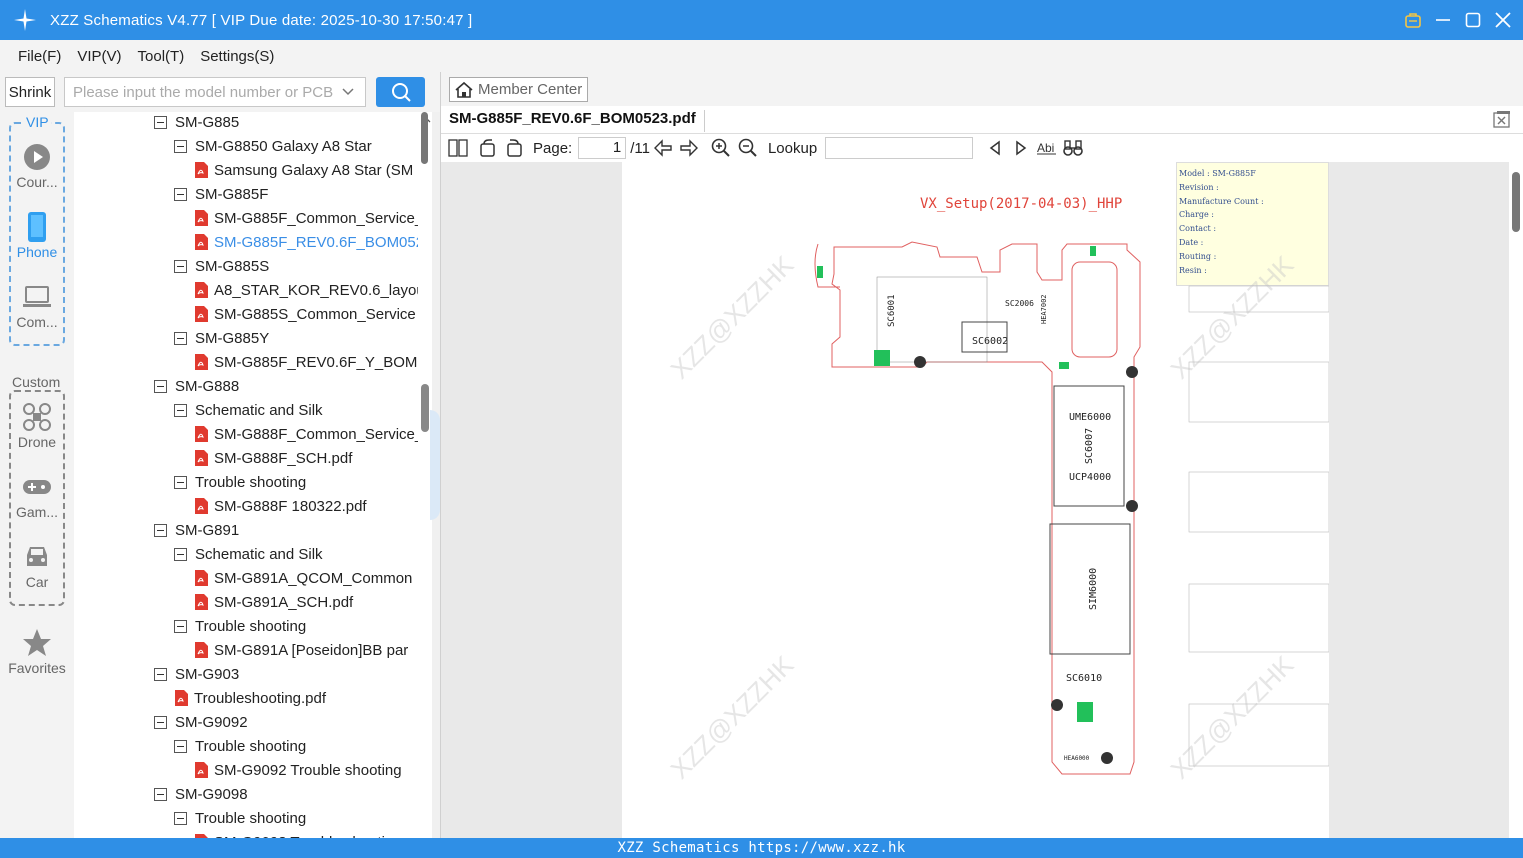 The height and width of the screenshot is (858, 1523). I want to click on prev-page-icon, so click(663, 148).